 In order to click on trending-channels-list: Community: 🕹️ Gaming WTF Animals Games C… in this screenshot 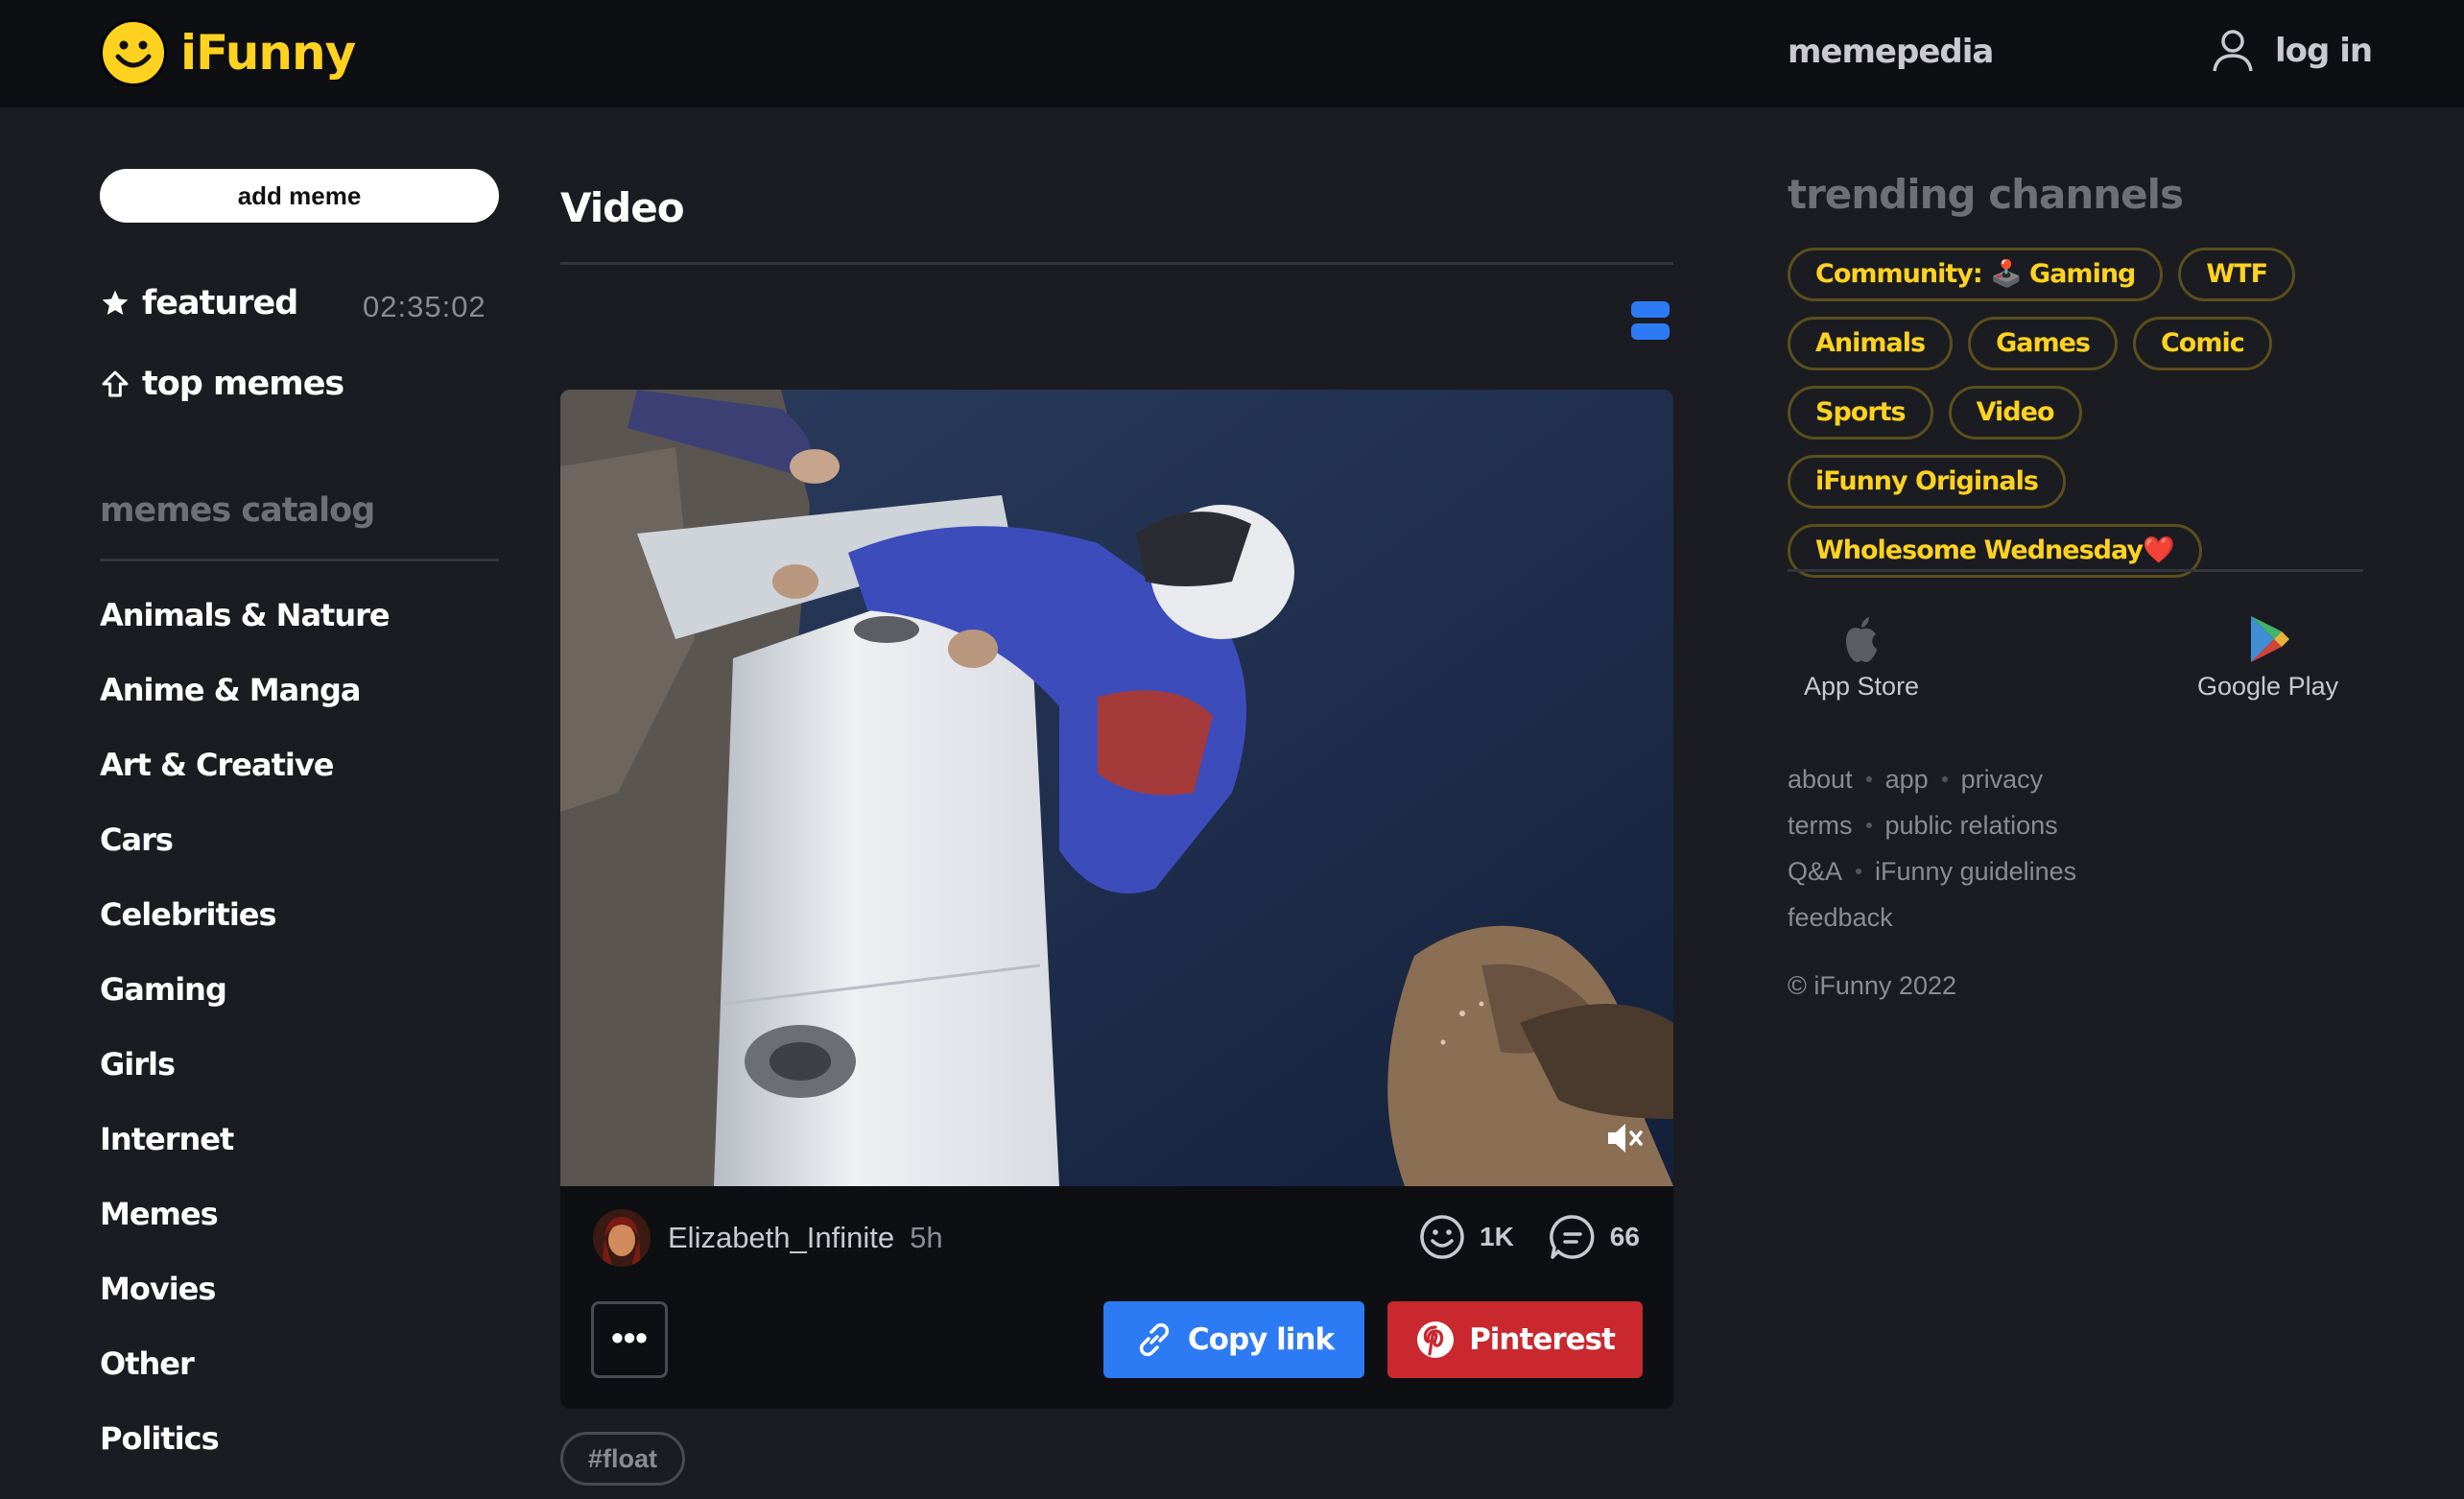, I will do `click(2075, 420)`.